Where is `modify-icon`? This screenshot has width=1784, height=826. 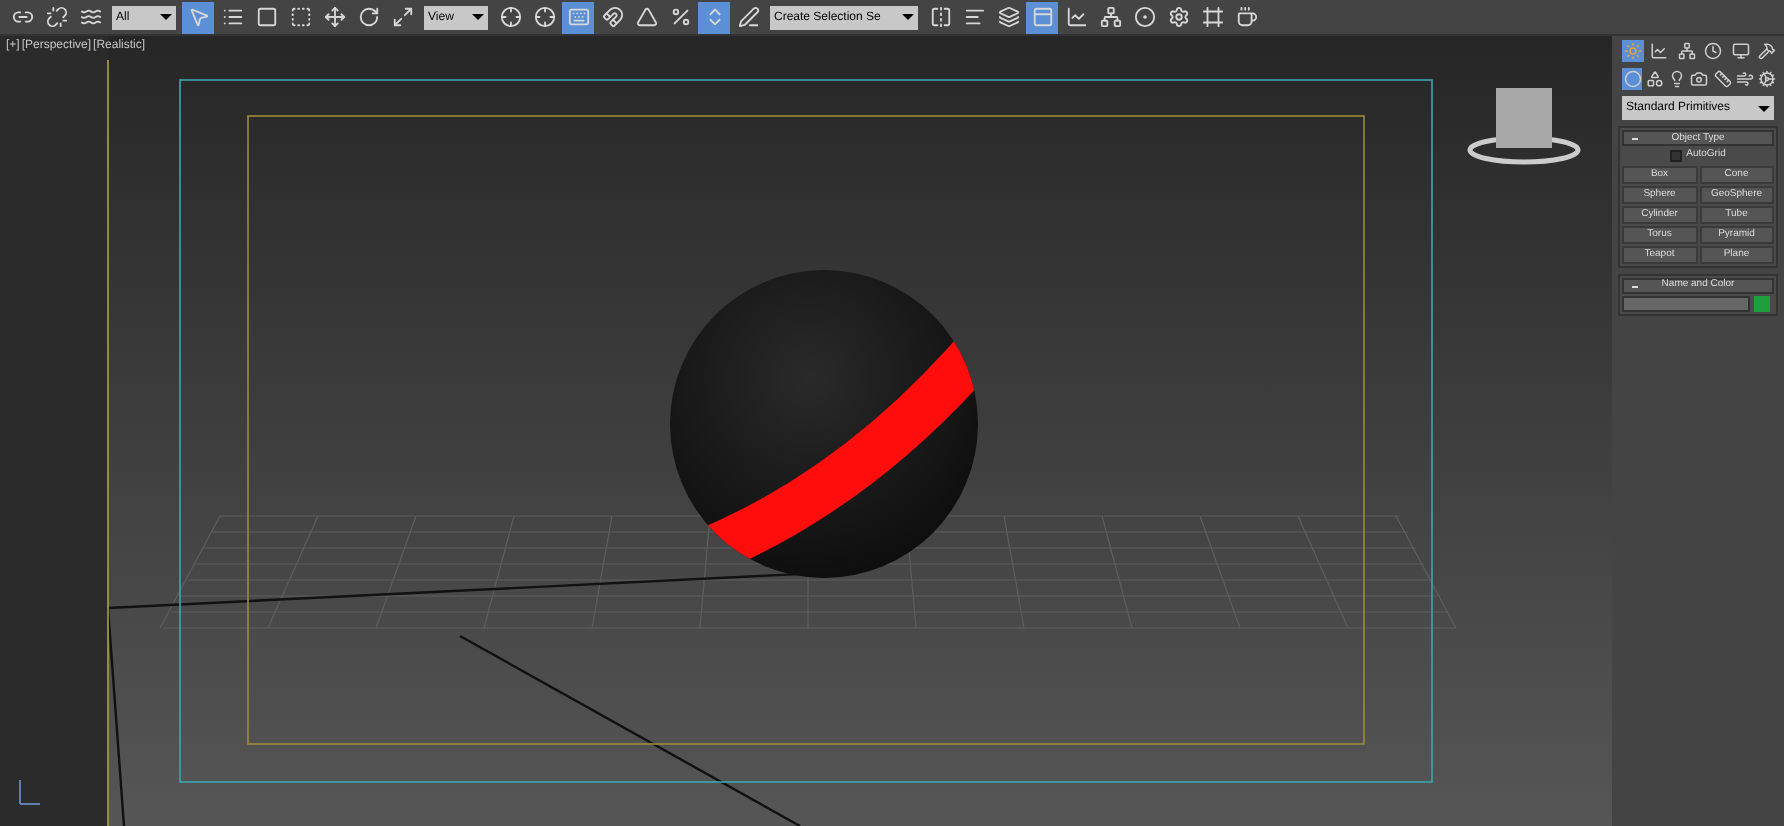 modify-icon is located at coordinates (1659, 51).